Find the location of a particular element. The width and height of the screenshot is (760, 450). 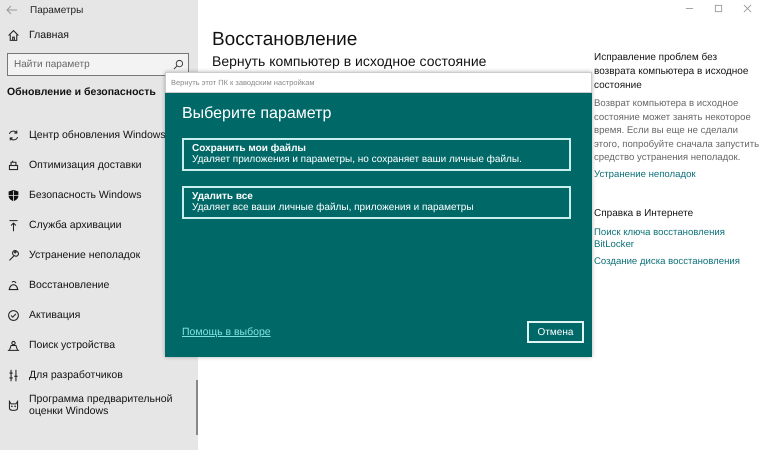

help-link: Помощь в выборе is located at coordinates (226, 332).